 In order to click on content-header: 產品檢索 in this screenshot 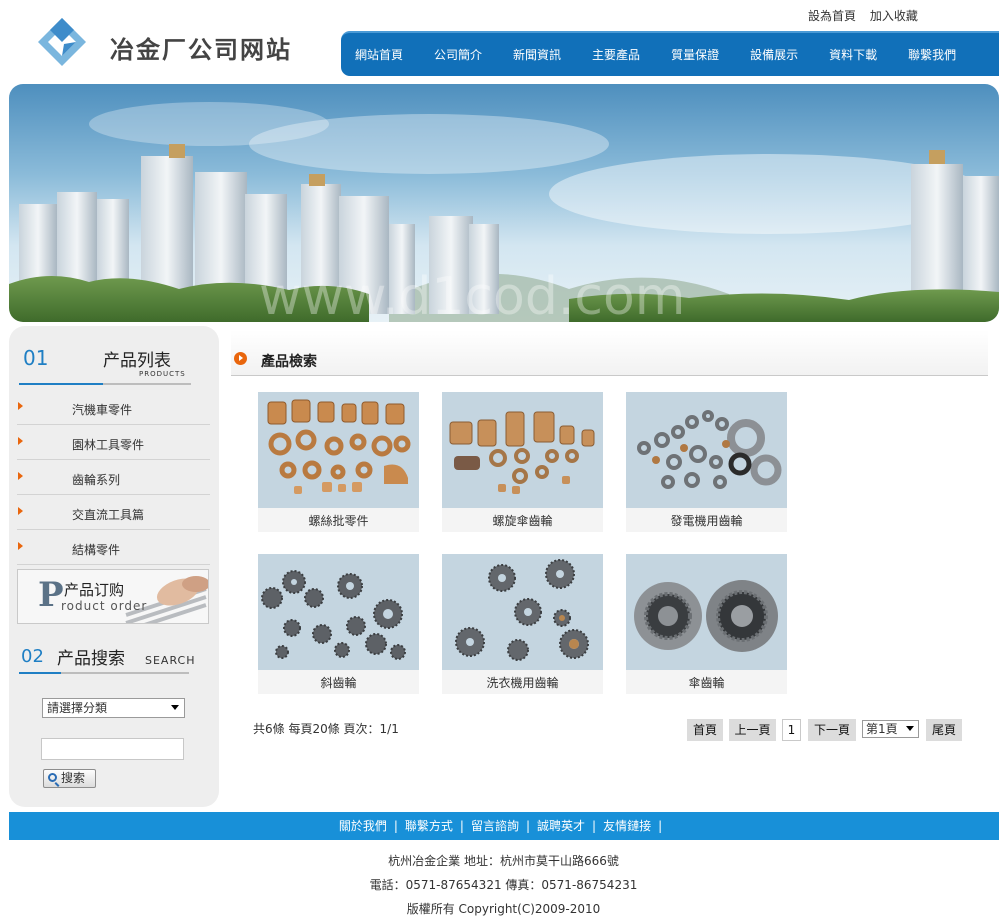, I will do `click(609, 353)`.